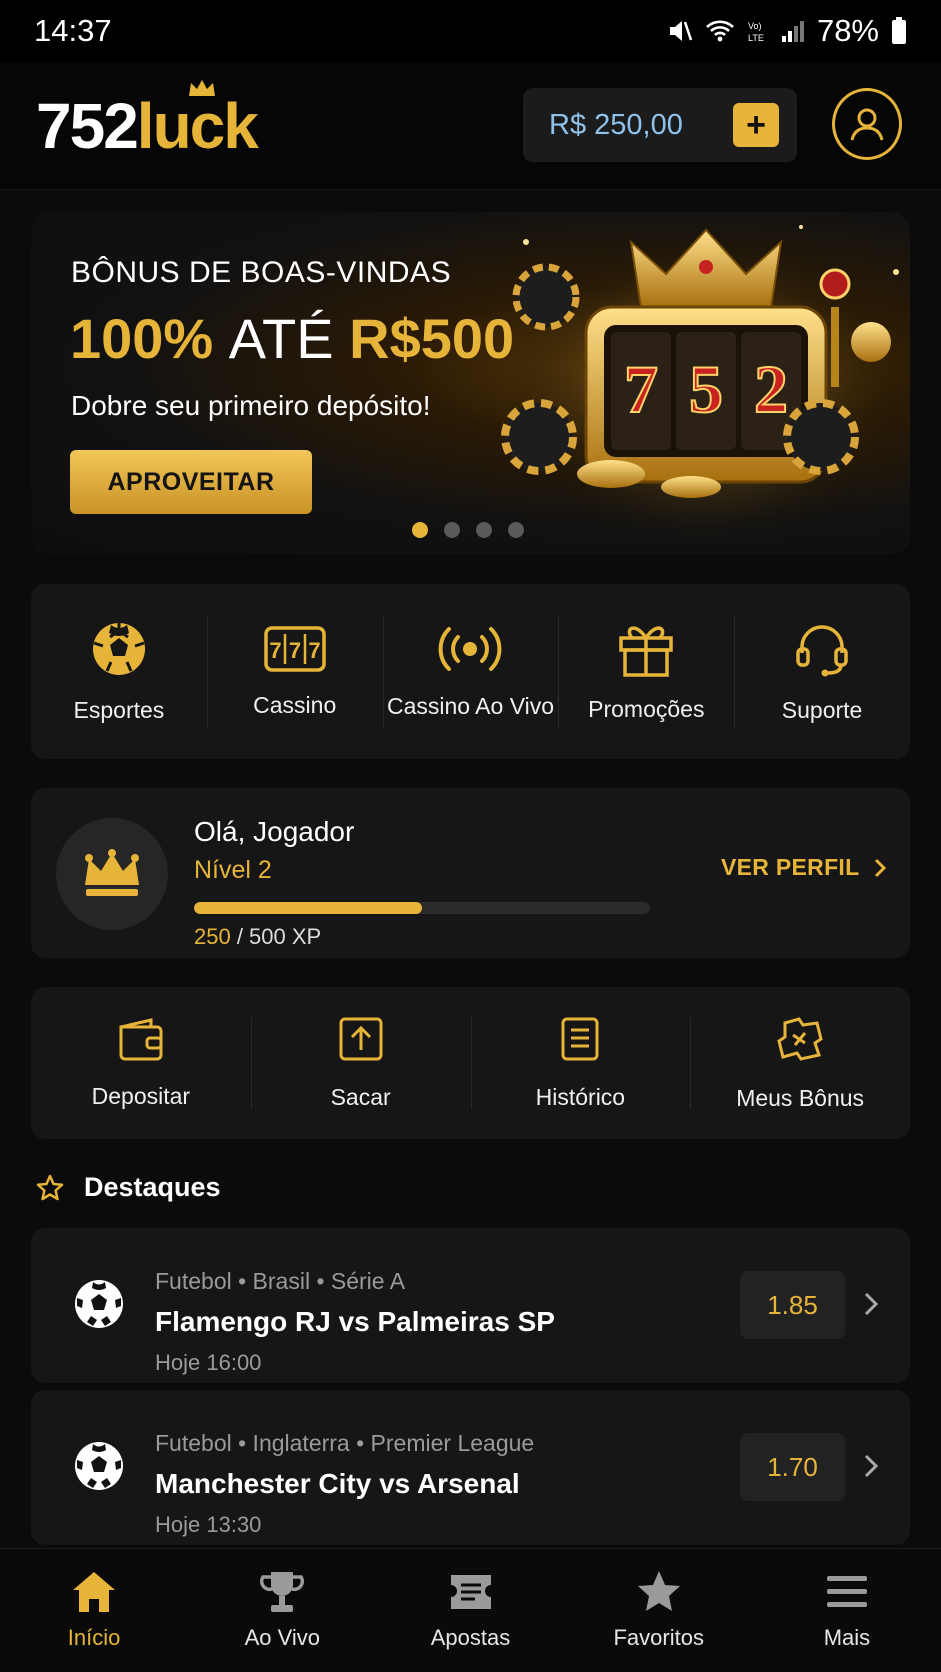 Image resolution: width=941 pixels, height=1672 pixels. What do you see at coordinates (756, 38) in the screenshot?
I see `svg-text: LTE` at bounding box center [756, 38].